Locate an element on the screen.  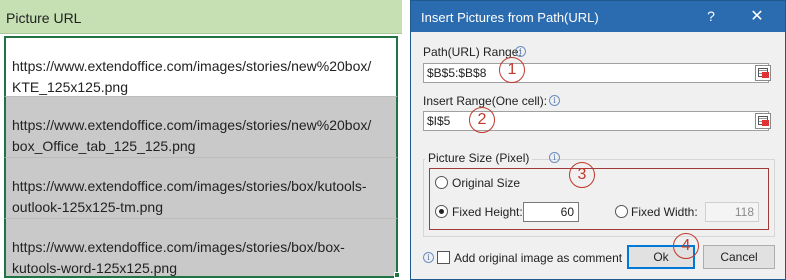
column-header-cell: Picture URL is located at coordinates (201, 17).